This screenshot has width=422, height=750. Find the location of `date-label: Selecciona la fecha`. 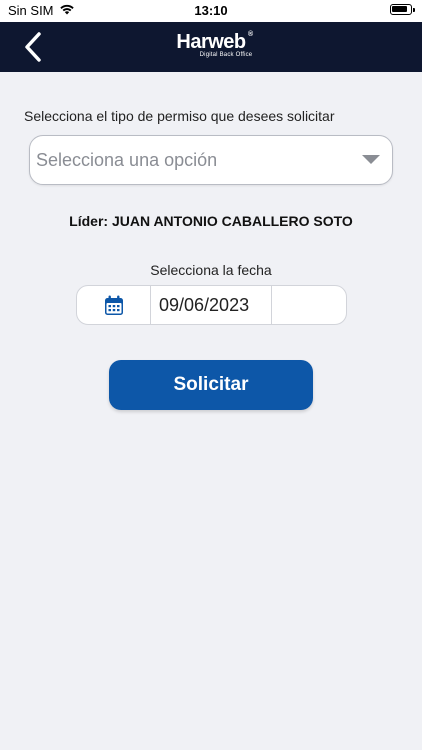

date-label: Selecciona la fecha is located at coordinates (211, 270).